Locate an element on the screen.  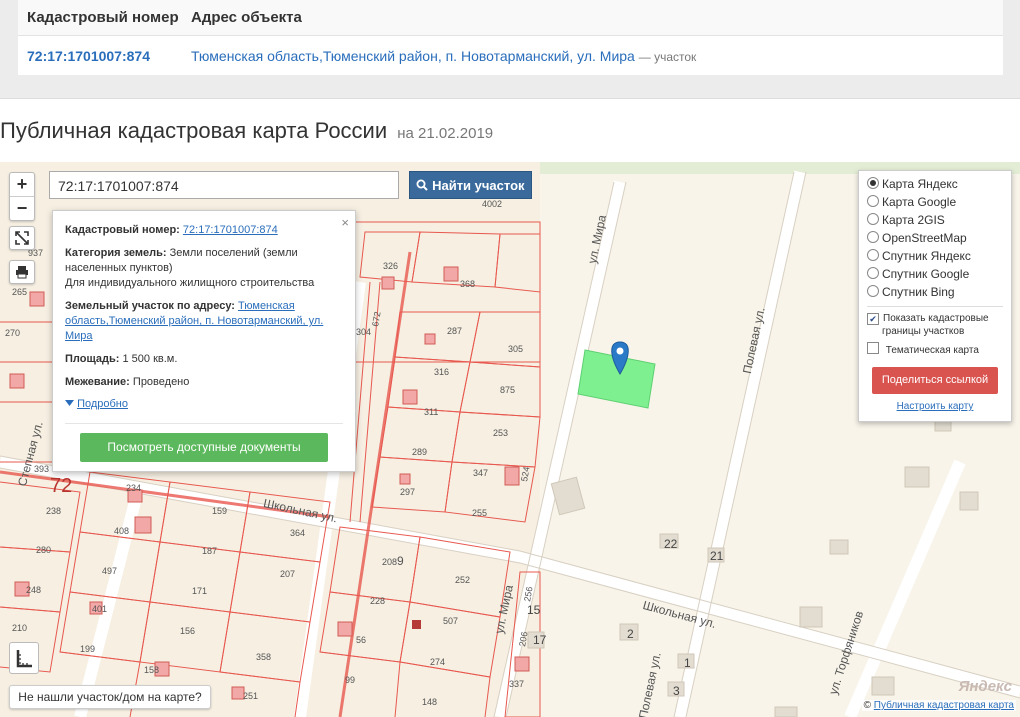
copyright-symbol: © is located at coordinates (867, 705).